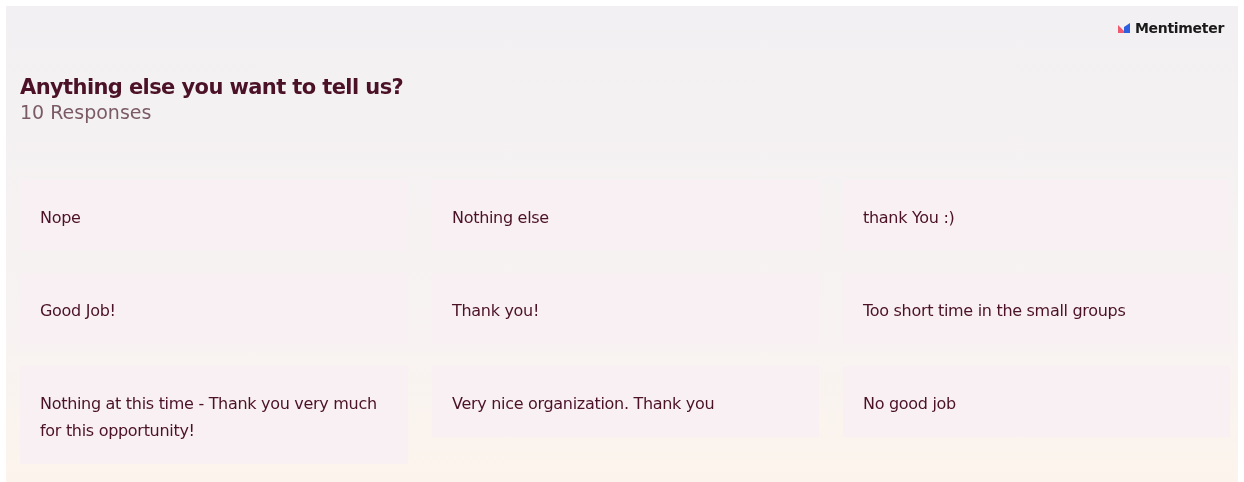  What do you see at coordinates (212, 87) in the screenshot?
I see `question-title: Anything else you want to tell us?` at bounding box center [212, 87].